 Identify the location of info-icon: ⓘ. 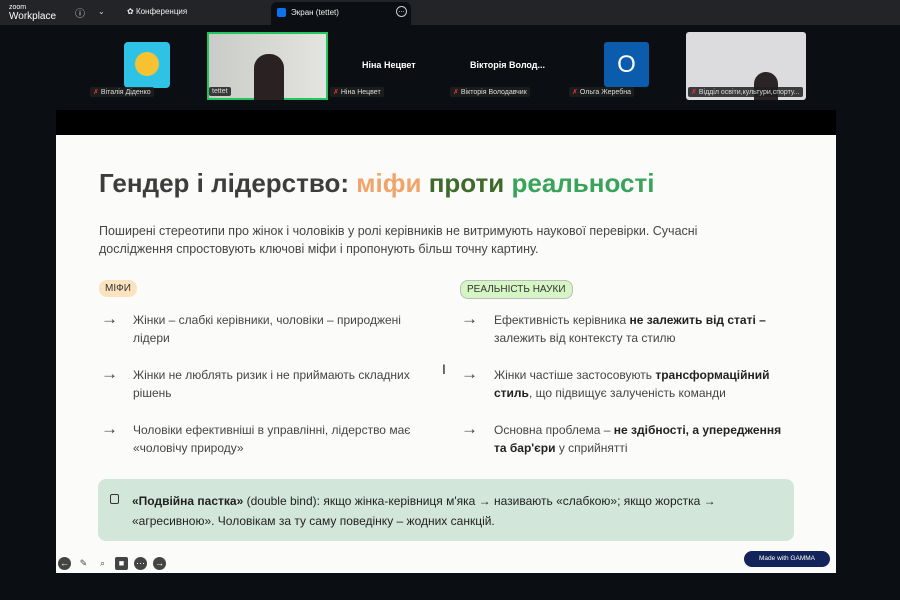
(80, 12).